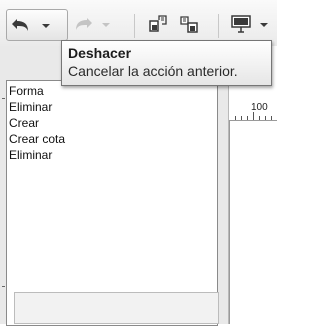 The width and height of the screenshot is (320, 326). I want to click on canvas-border, so click(229, 222).